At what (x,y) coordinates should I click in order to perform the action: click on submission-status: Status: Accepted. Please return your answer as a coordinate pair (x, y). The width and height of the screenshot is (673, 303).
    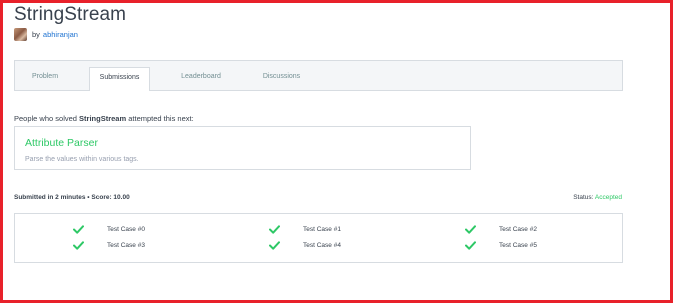
    Looking at the image, I should click on (597, 197).